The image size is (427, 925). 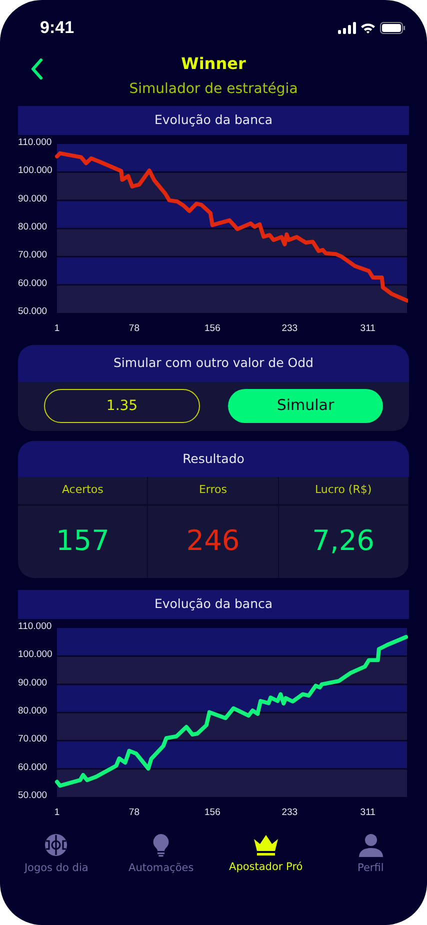 What do you see at coordinates (265, 844) in the screenshot?
I see `crown-icon` at bounding box center [265, 844].